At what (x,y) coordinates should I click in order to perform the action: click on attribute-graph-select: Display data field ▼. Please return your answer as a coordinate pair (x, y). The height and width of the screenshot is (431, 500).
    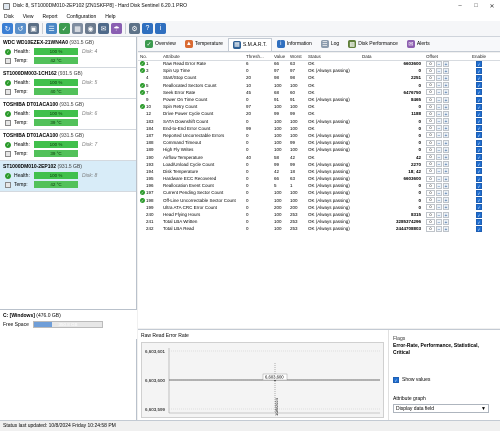
    Looking at the image, I should click on (441, 408).